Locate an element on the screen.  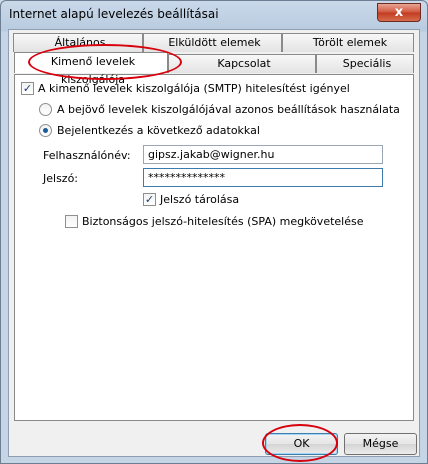
password-field: ************** is located at coordinates (263, 177).